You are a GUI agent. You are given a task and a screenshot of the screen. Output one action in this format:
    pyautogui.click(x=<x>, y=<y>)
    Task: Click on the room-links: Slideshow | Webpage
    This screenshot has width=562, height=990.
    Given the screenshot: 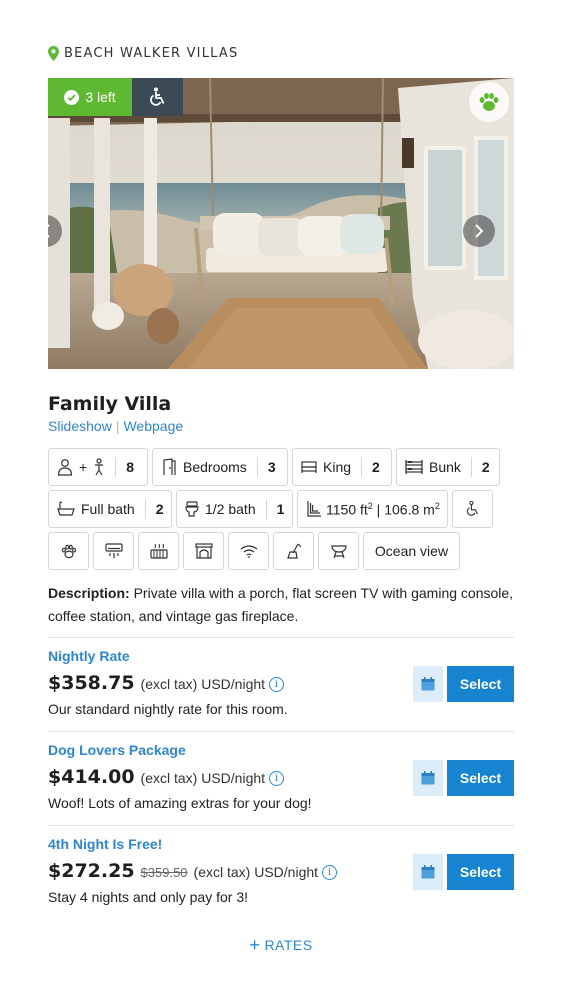 What is the action you would take?
    pyautogui.click(x=115, y=426)
    